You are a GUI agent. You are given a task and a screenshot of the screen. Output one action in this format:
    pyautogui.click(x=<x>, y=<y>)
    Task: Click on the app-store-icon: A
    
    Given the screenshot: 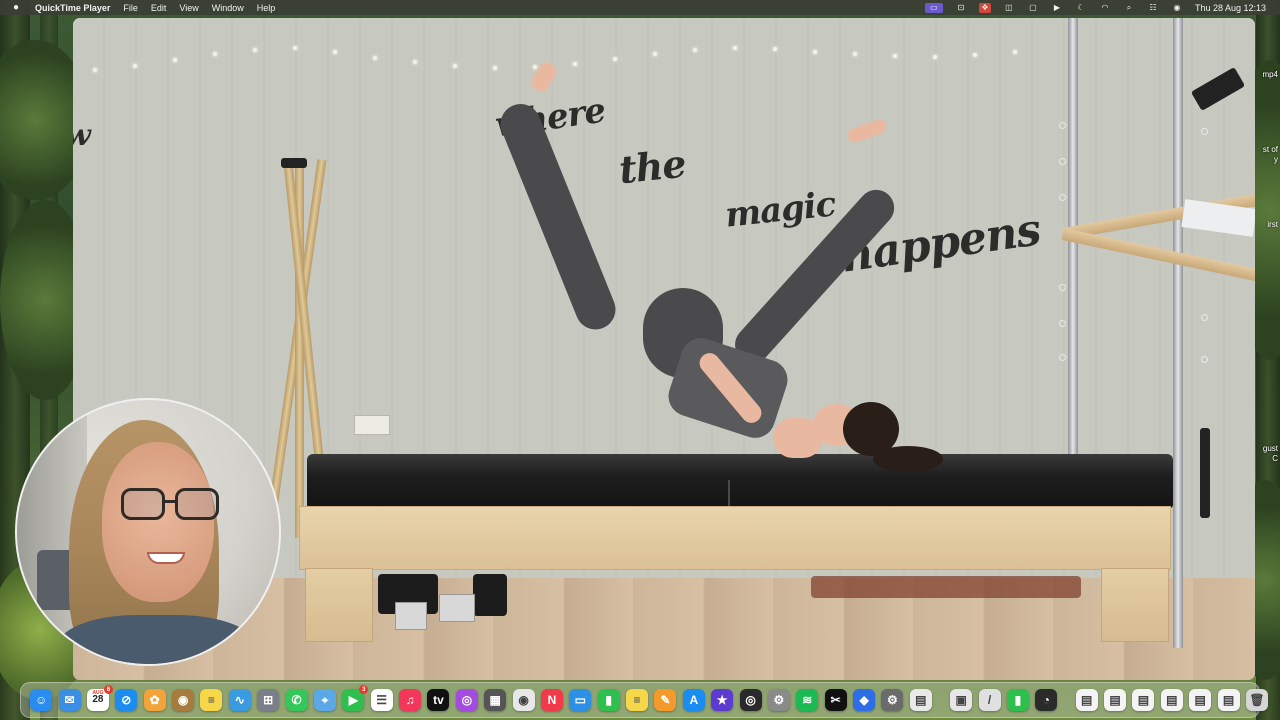 What is the action you would take?
    pyautogui.click(x=693, y=700)
    